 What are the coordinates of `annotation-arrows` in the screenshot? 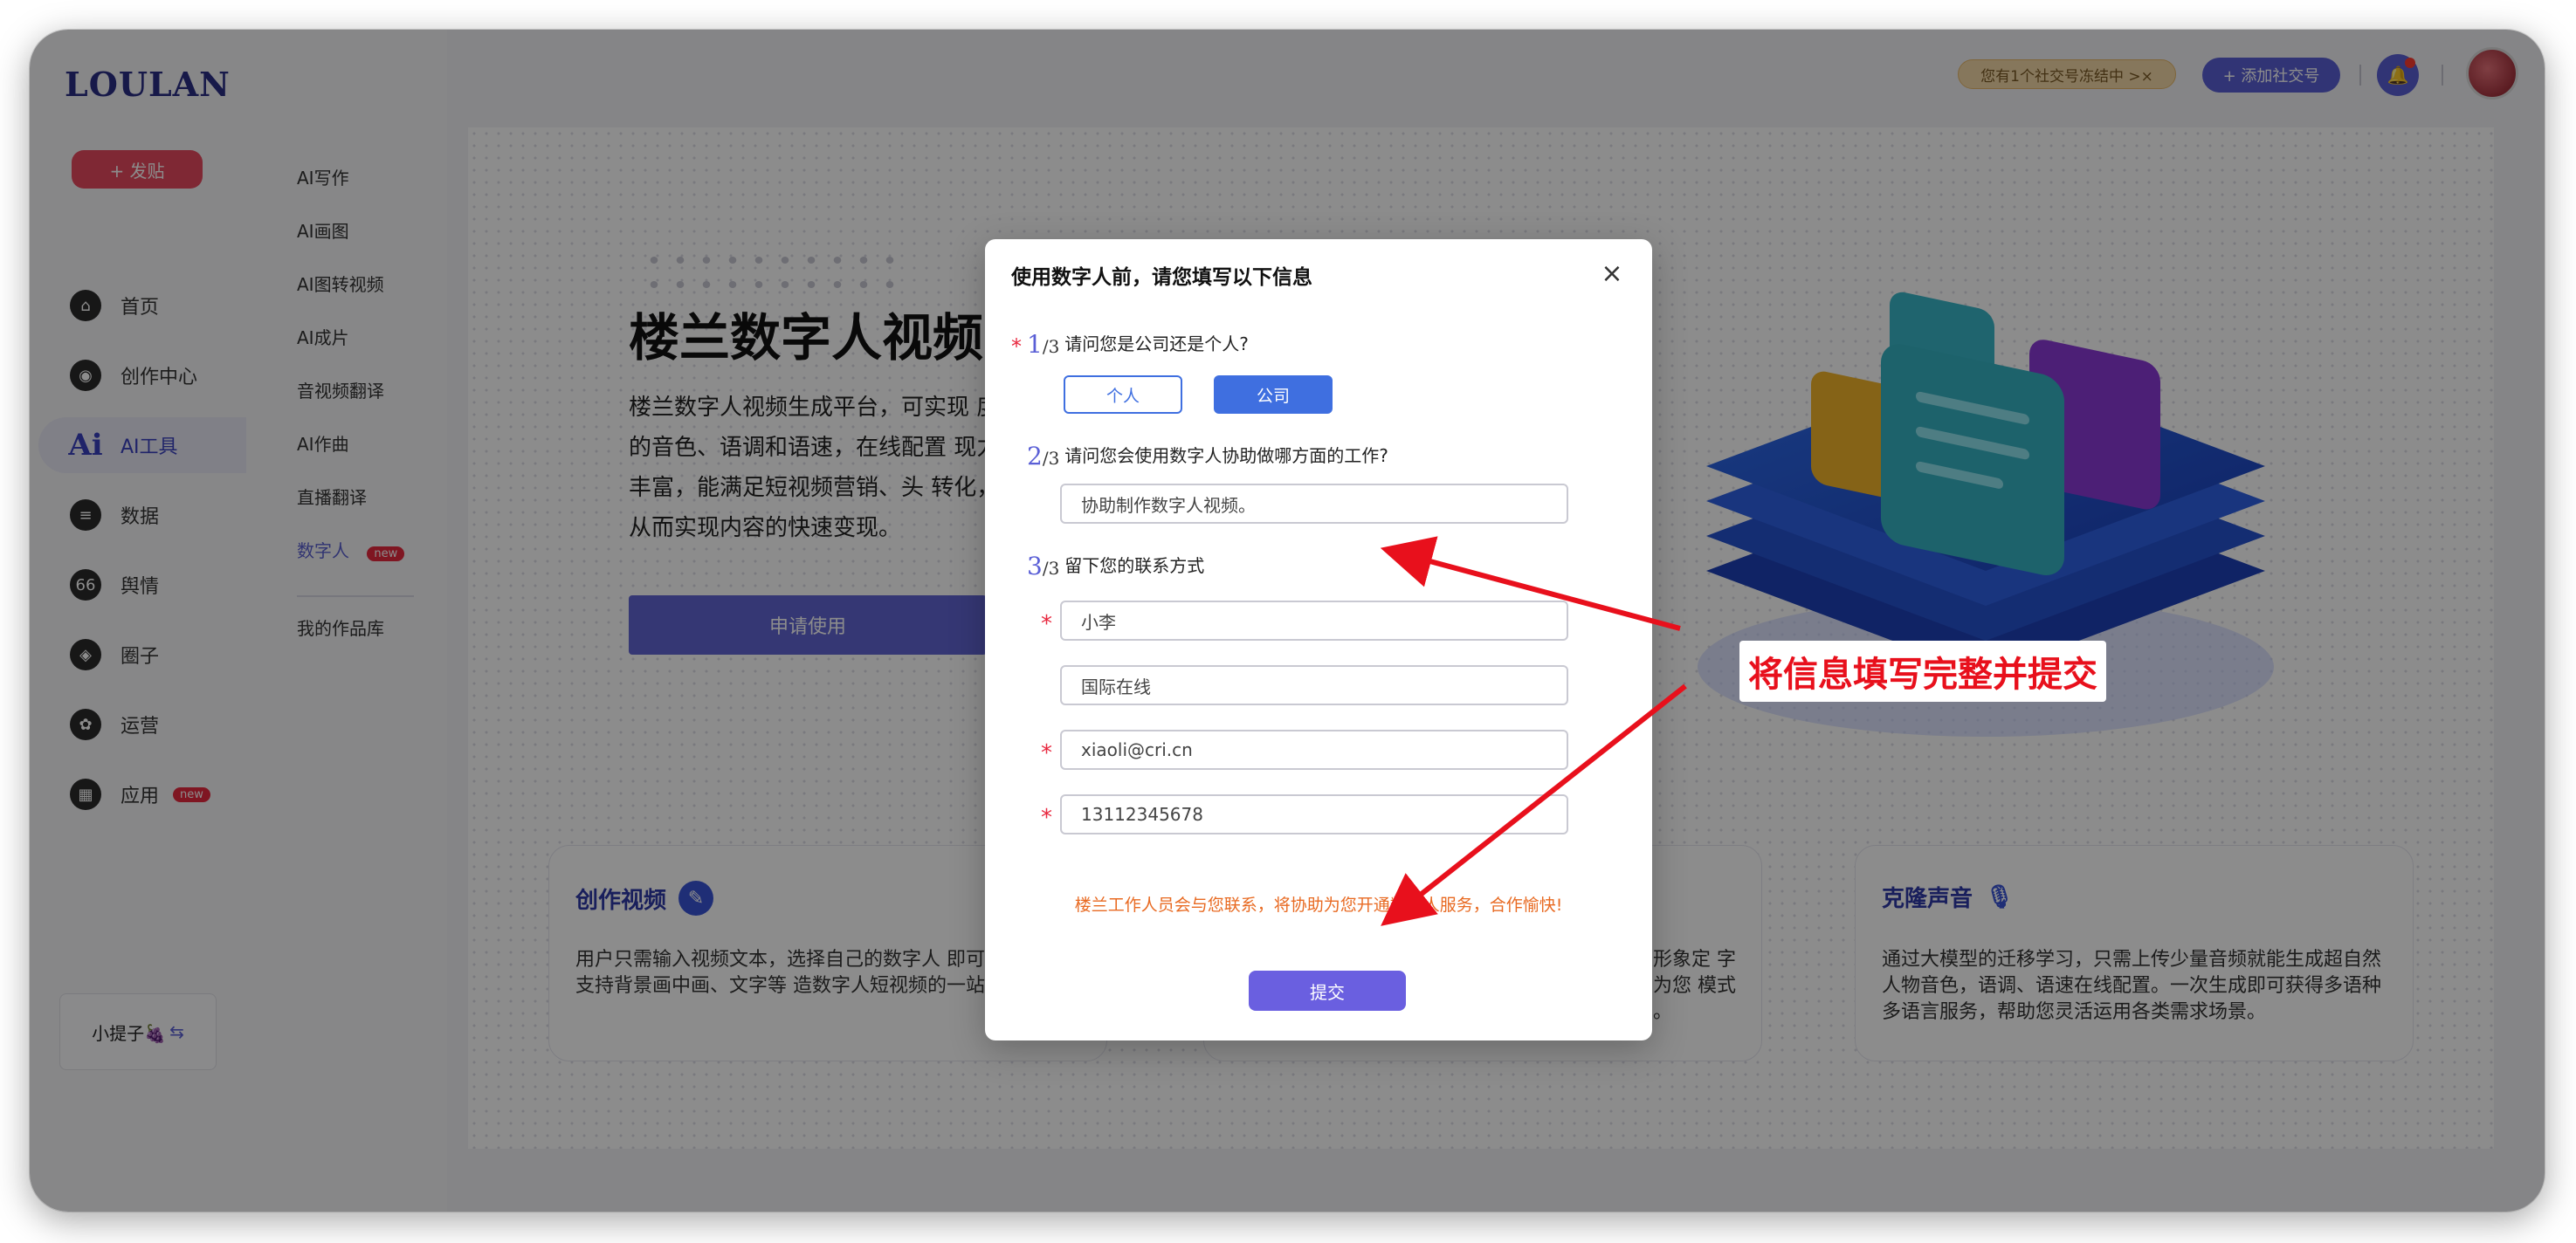 It's located at (1533, 731).